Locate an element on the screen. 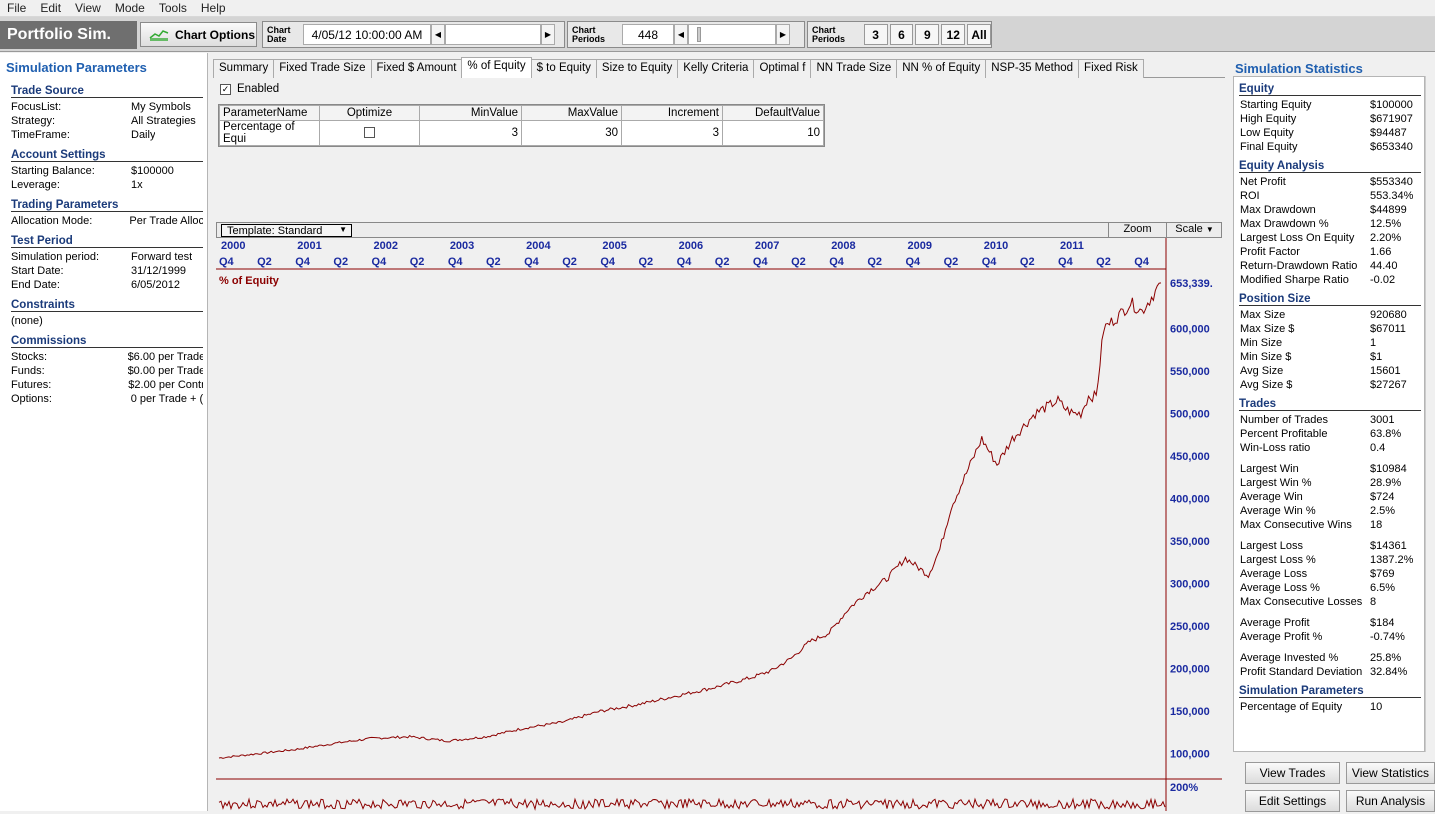  chart-options-button: Chart Options is located at coordinates (198, 34).